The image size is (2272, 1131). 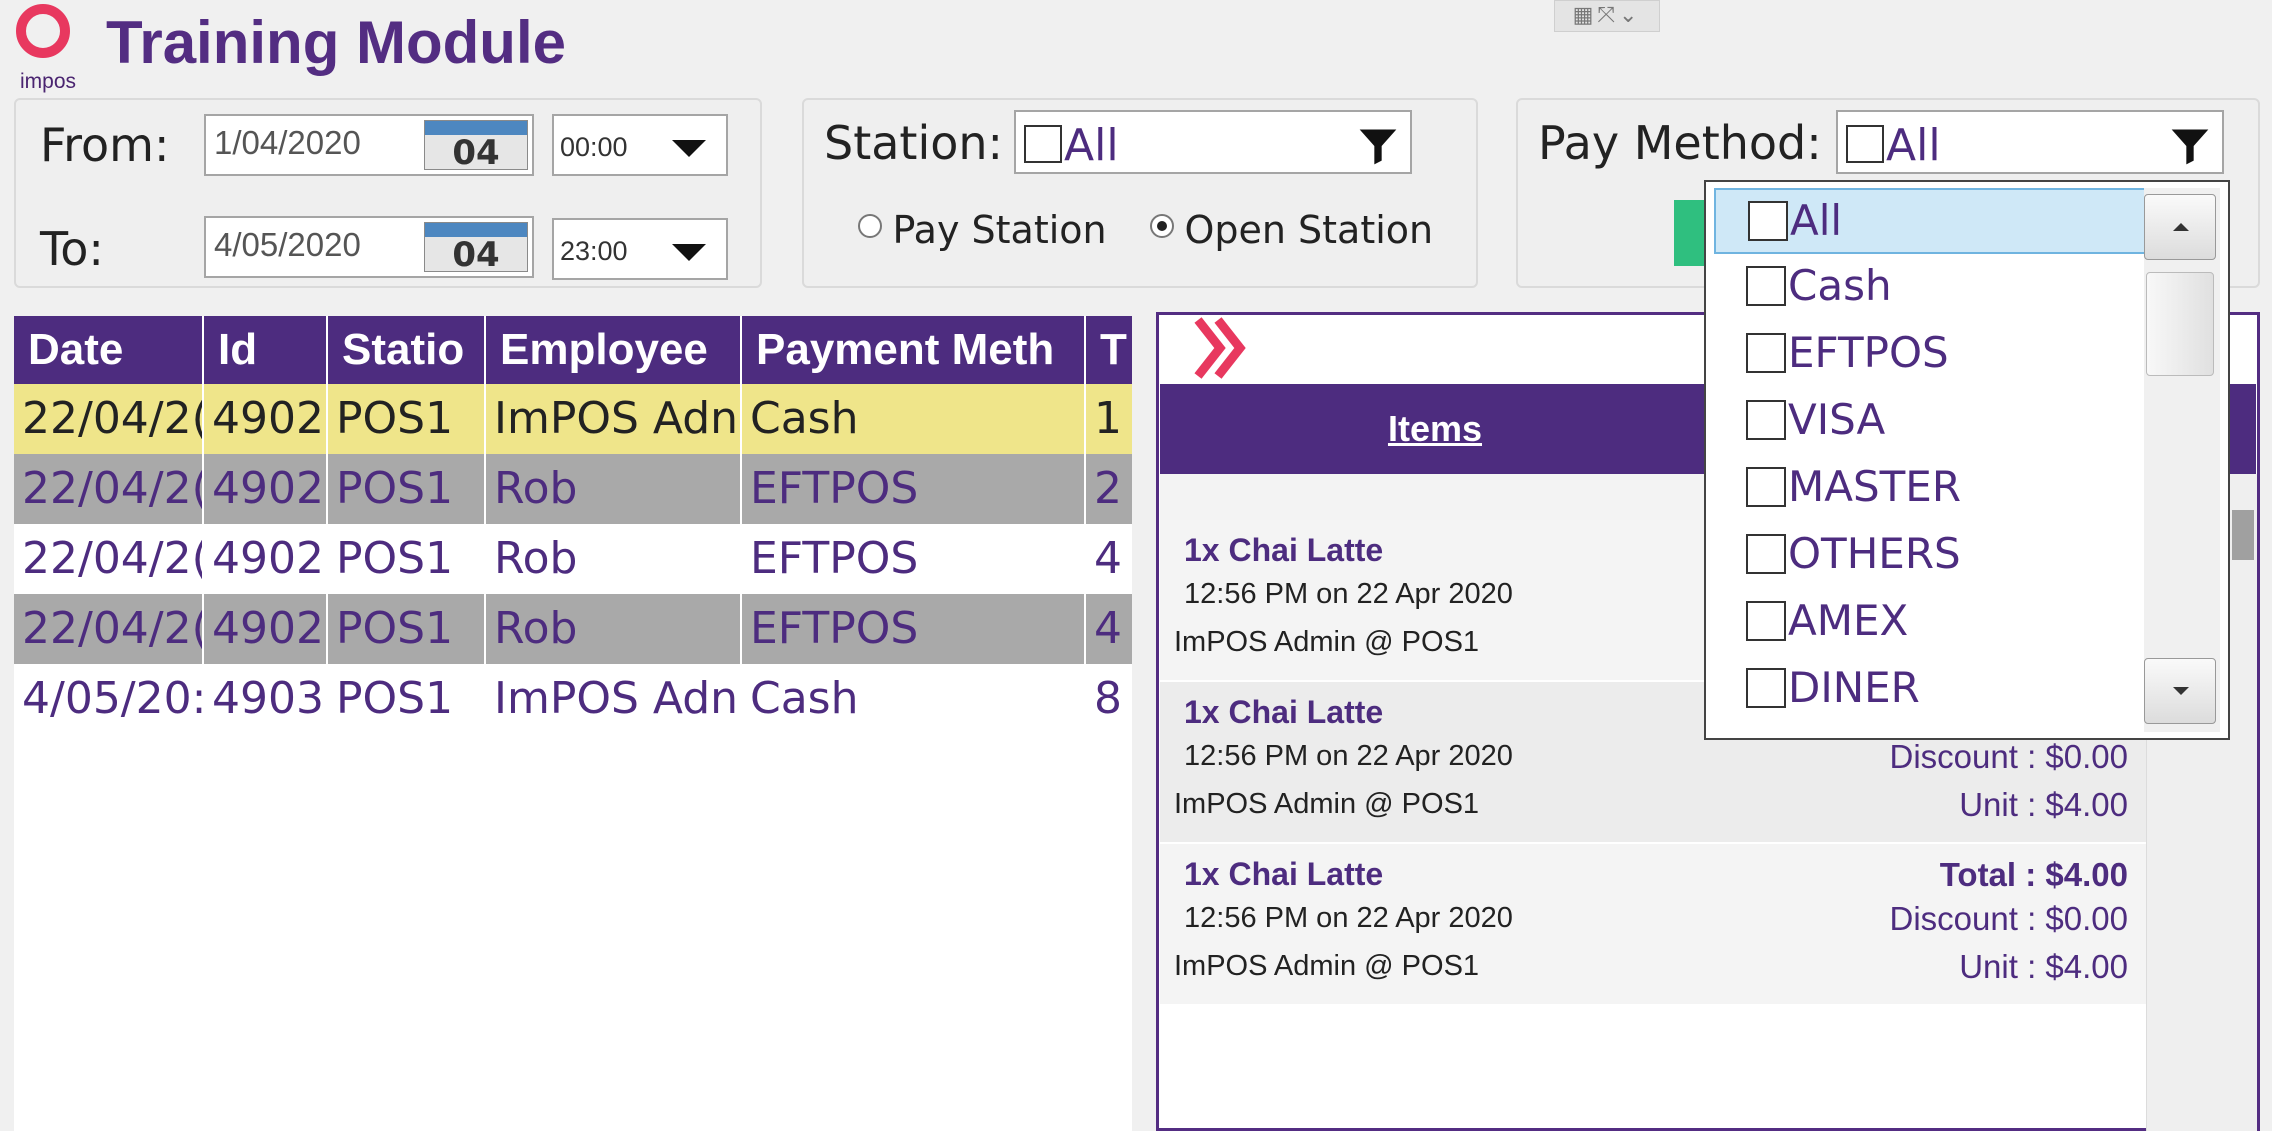 I want to click on expand-icon: ⤧, so click(x=1608, y=14).